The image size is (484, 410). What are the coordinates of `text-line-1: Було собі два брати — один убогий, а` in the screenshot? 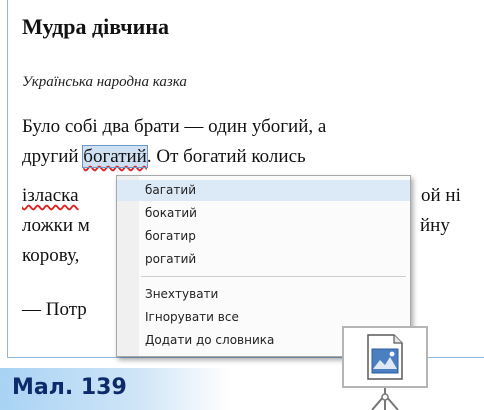 It's located at (174, 126).